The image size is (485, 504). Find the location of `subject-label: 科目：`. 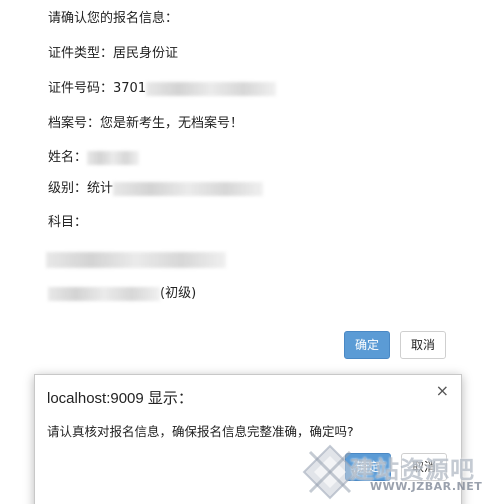

subject-label: 科目： is located at coordinates (68, 222).